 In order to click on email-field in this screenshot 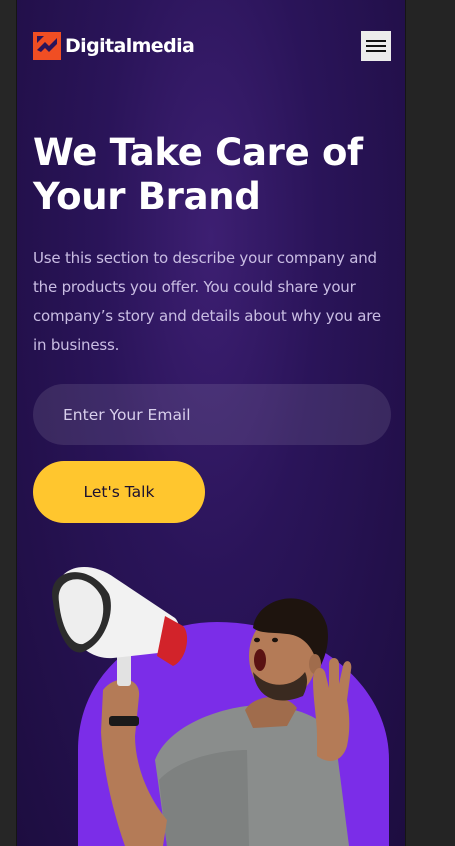, I will do `click(212, 414)`.